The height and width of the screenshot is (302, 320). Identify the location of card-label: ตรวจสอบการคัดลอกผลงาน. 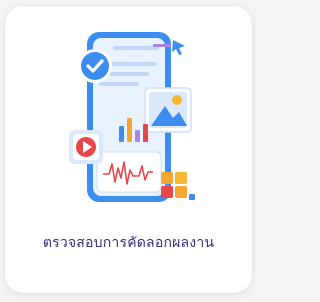
(128, 243).